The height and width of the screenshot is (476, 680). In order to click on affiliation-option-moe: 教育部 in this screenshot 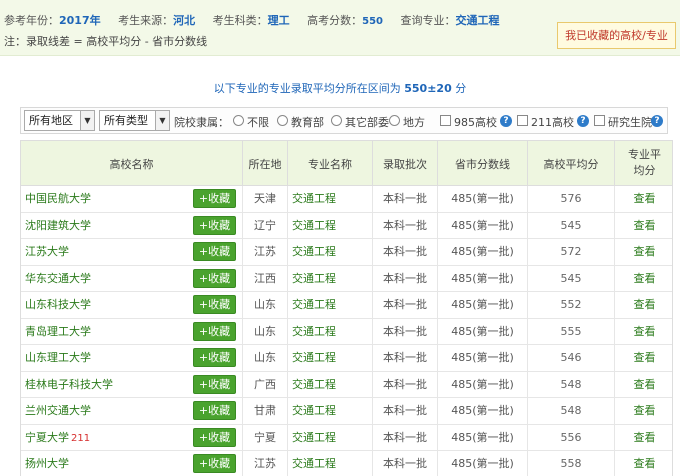, I will do `click(307, 122)`.